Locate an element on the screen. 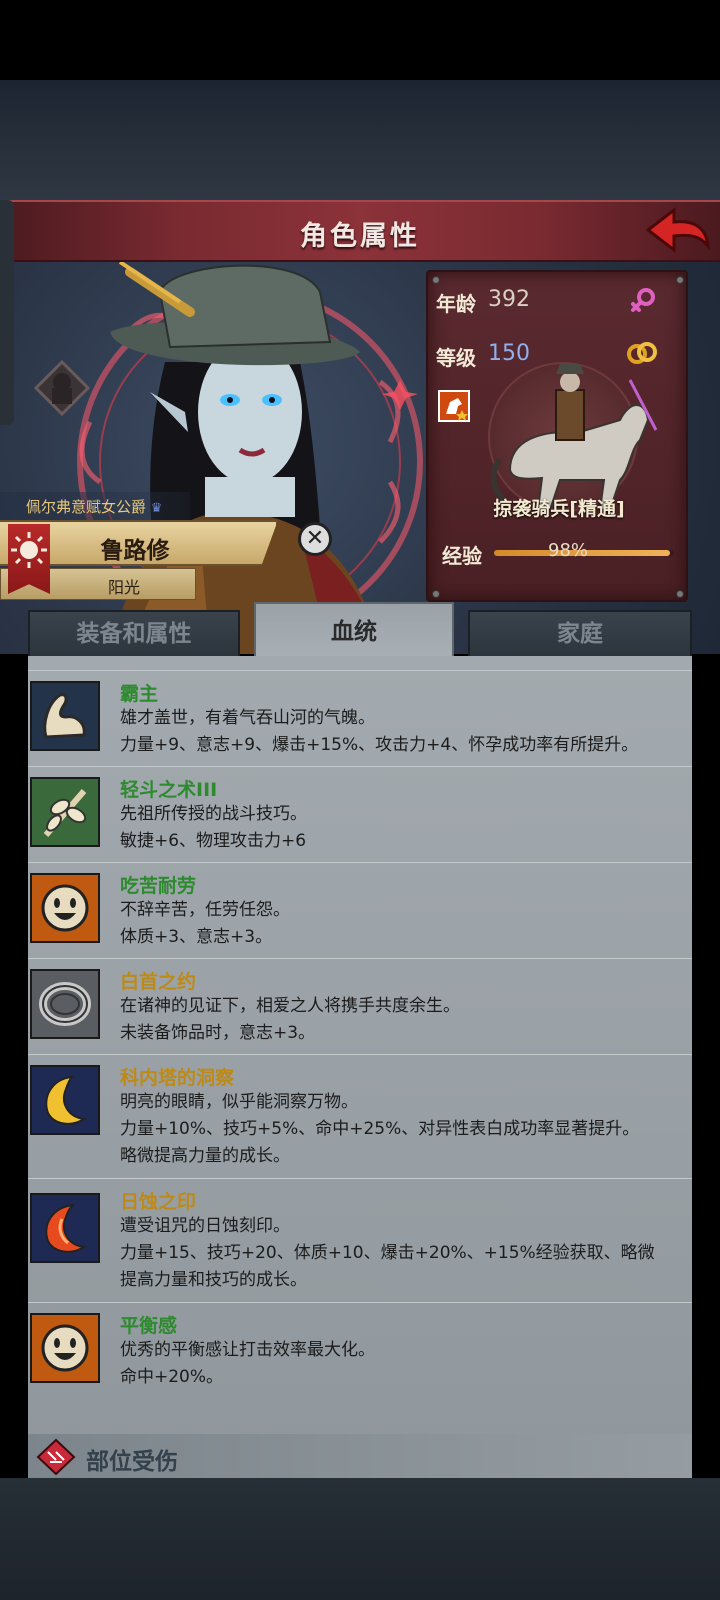  list-item: 平衡感 优秀的平衡感让打击效率最大化。 命中+20%。 is located at coordinates (360, 1350).